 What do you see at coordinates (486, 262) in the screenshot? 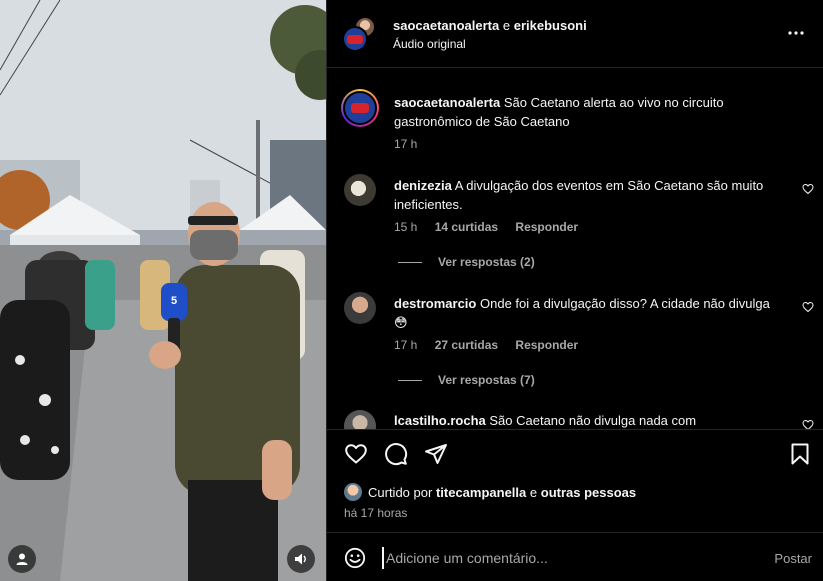
I see `view-replies-label: Ver respostas (2)` at bounding box center [486, 262].